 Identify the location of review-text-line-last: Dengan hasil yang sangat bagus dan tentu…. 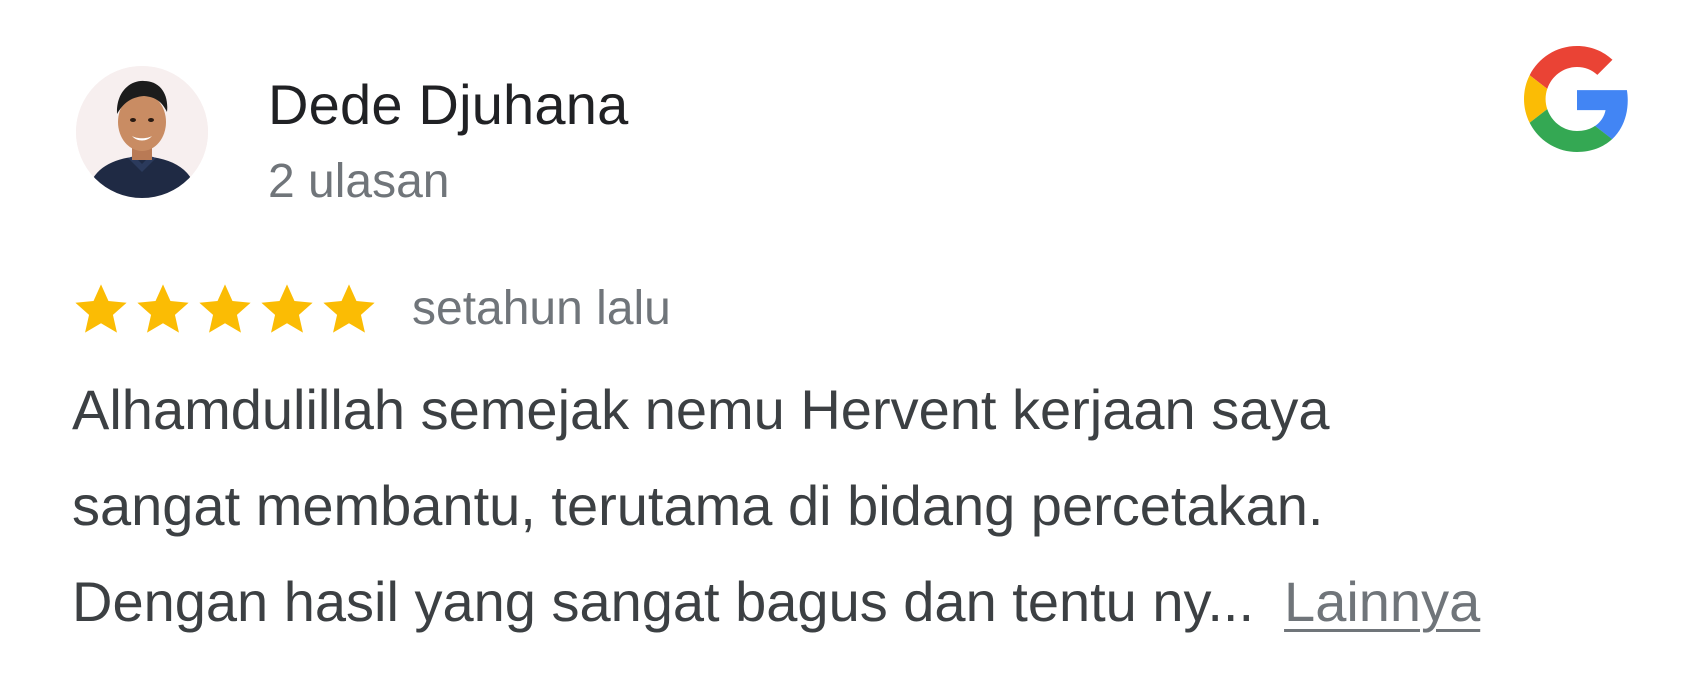
(862, 602).